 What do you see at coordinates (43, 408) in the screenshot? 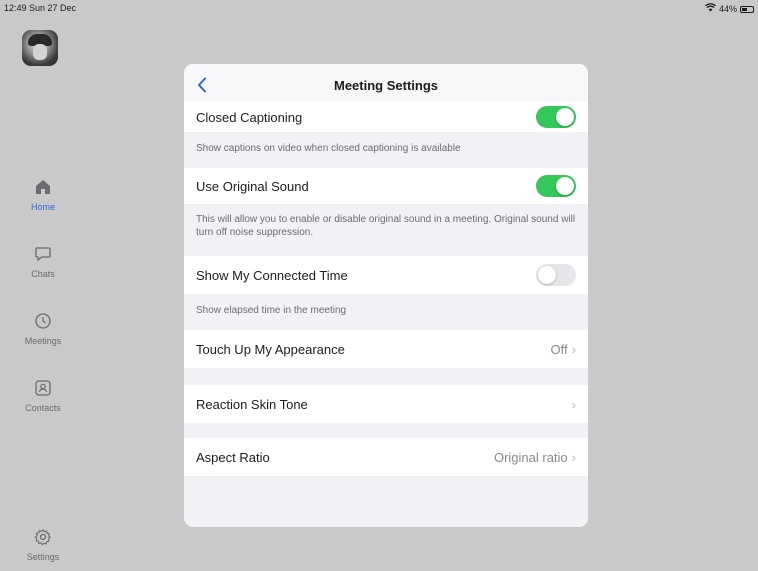
I see `sidebar-item-label: Contacts` at bounding box center [43, 408].